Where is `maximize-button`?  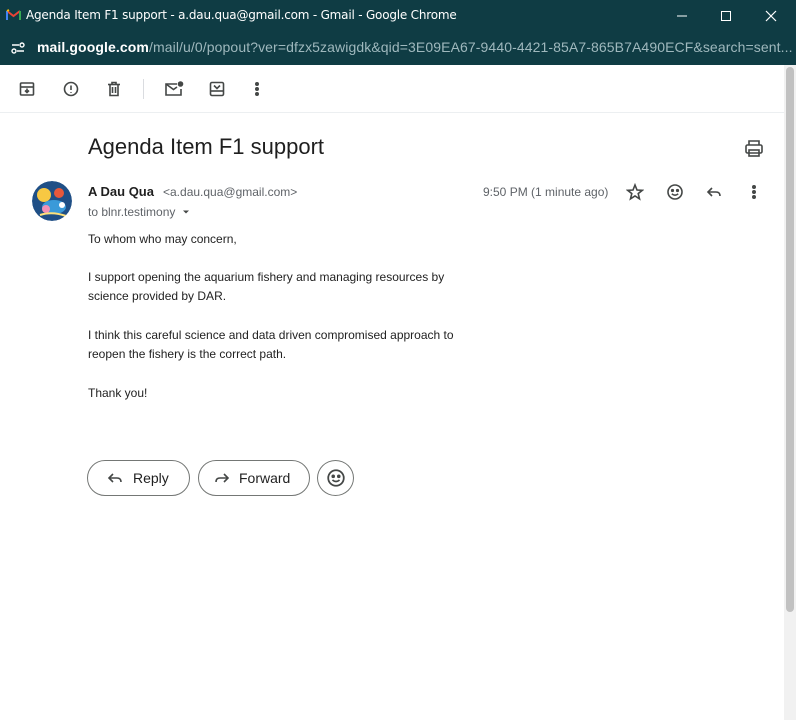
maximize-button is located at coordinates (726, 16).